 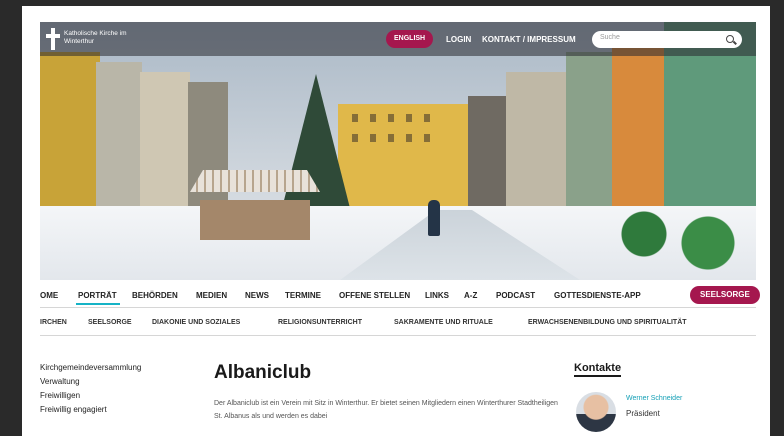 I want to click on nav-item-offene-stellen: OFFENE STELLEN, so click(x=374, y=295).